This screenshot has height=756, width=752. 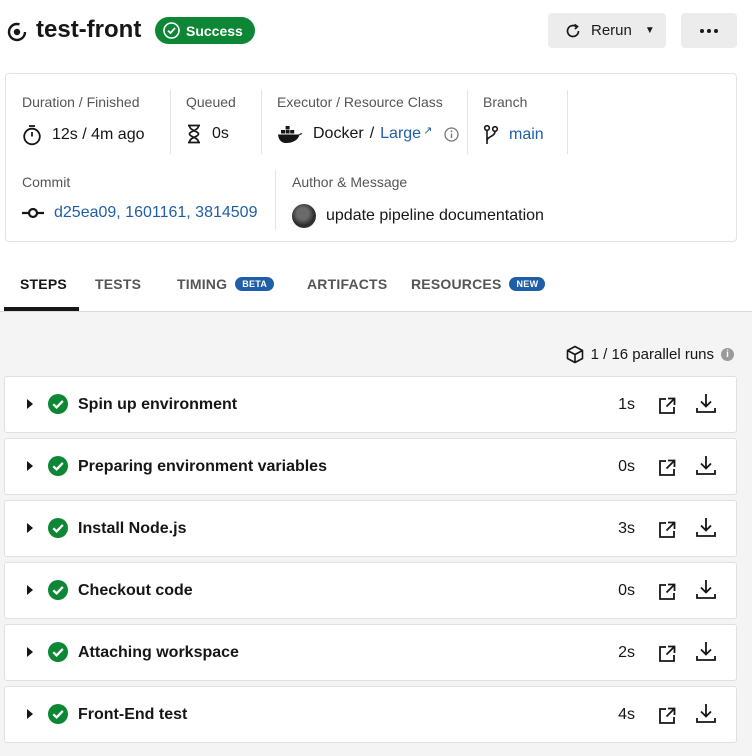 I want to click on tab-label: ARTIFACTS, so click(x=347, y=284).